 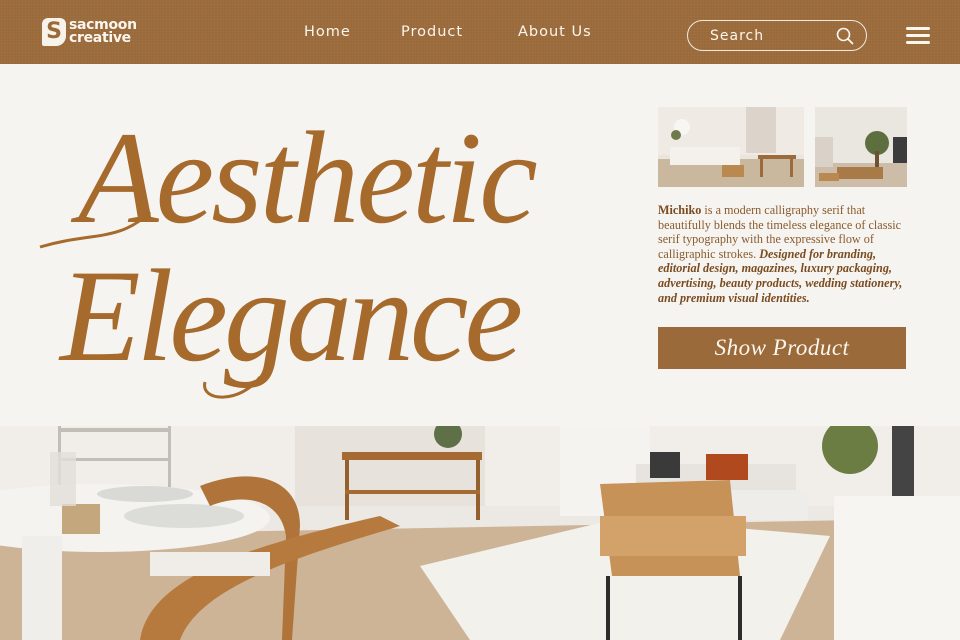 What do you see at coordinates (680, 210) in the screenshot?
I see `font-name: Michiko` at bounding box center [680, 210].